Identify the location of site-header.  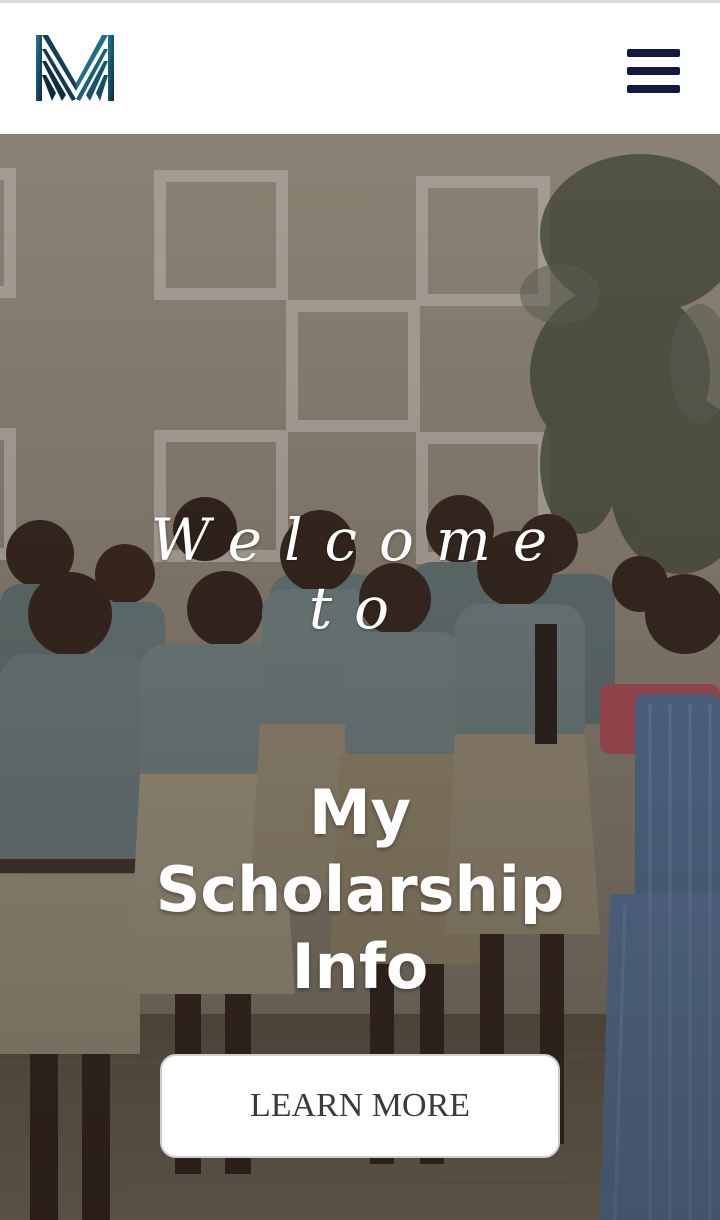
(360, 68).